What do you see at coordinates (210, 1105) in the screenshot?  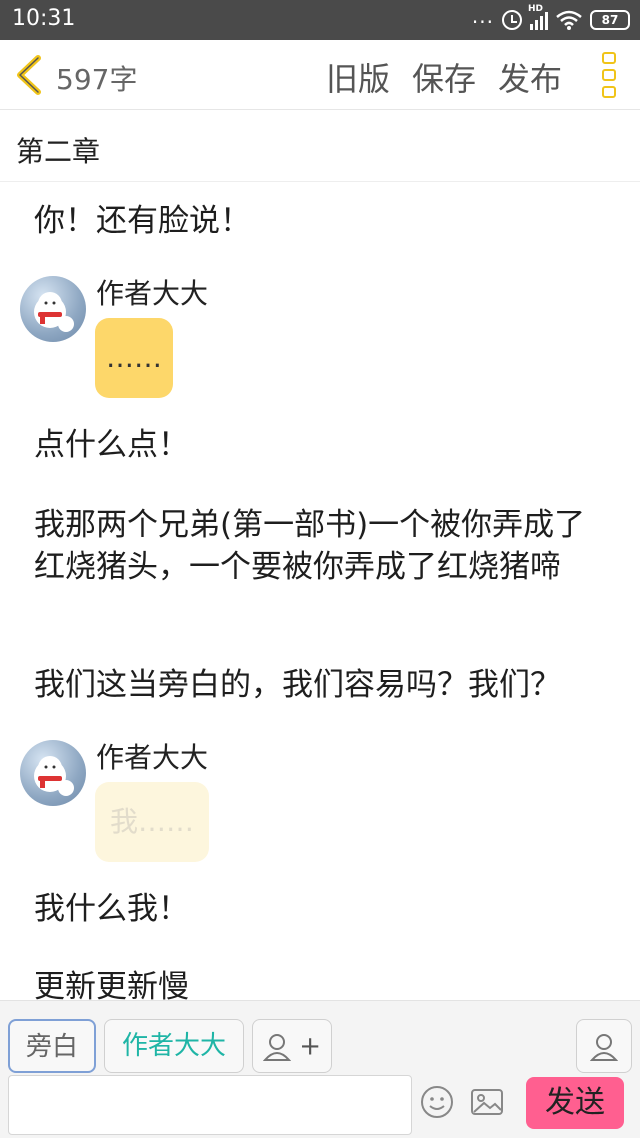 I see `message-input` at bounding box center [210, 1105].